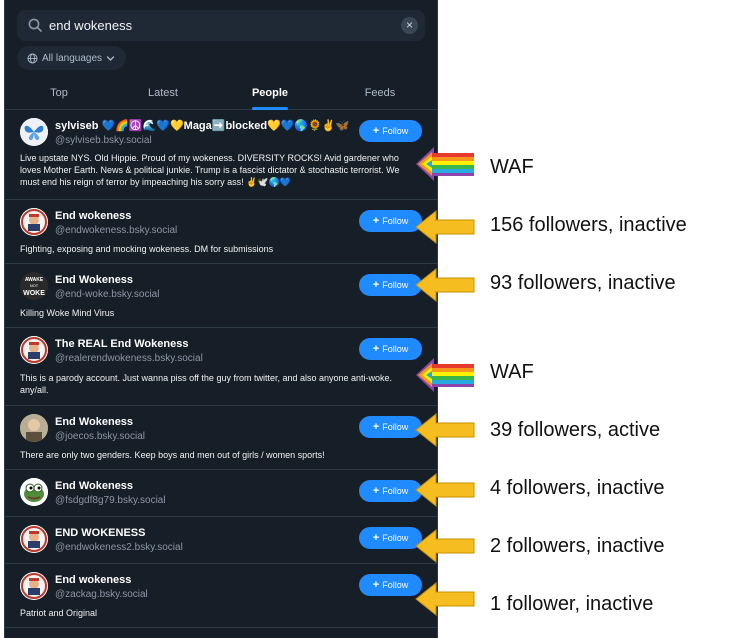  Describe the element at coordinates (588, 225) in the screenshot. I see `annotation-label: 156 followers, inactive` at that location.